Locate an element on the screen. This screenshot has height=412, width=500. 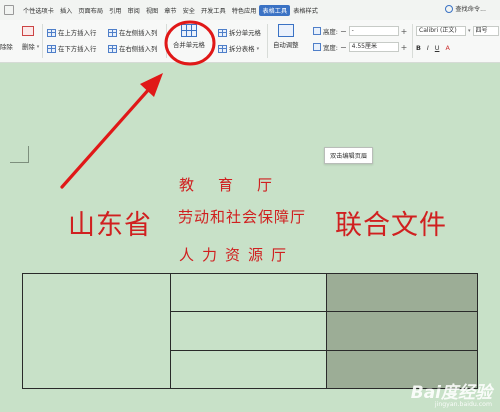
delete-left-button: 除除 is located at coordinates (6, 46).